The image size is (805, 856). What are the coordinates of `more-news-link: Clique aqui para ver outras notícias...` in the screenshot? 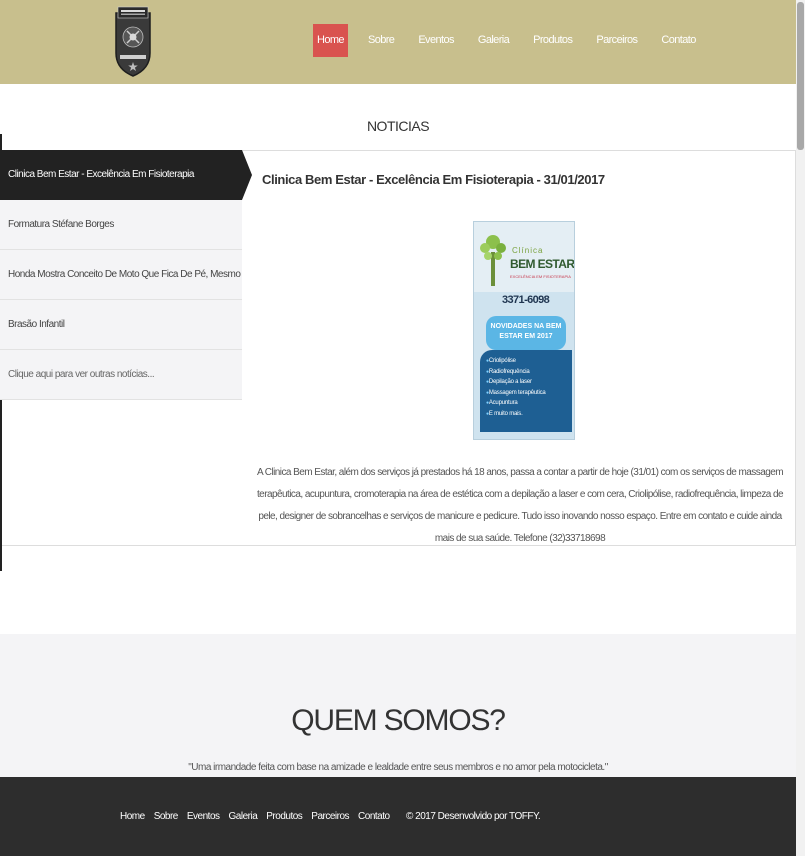 It's located at (121, 375).